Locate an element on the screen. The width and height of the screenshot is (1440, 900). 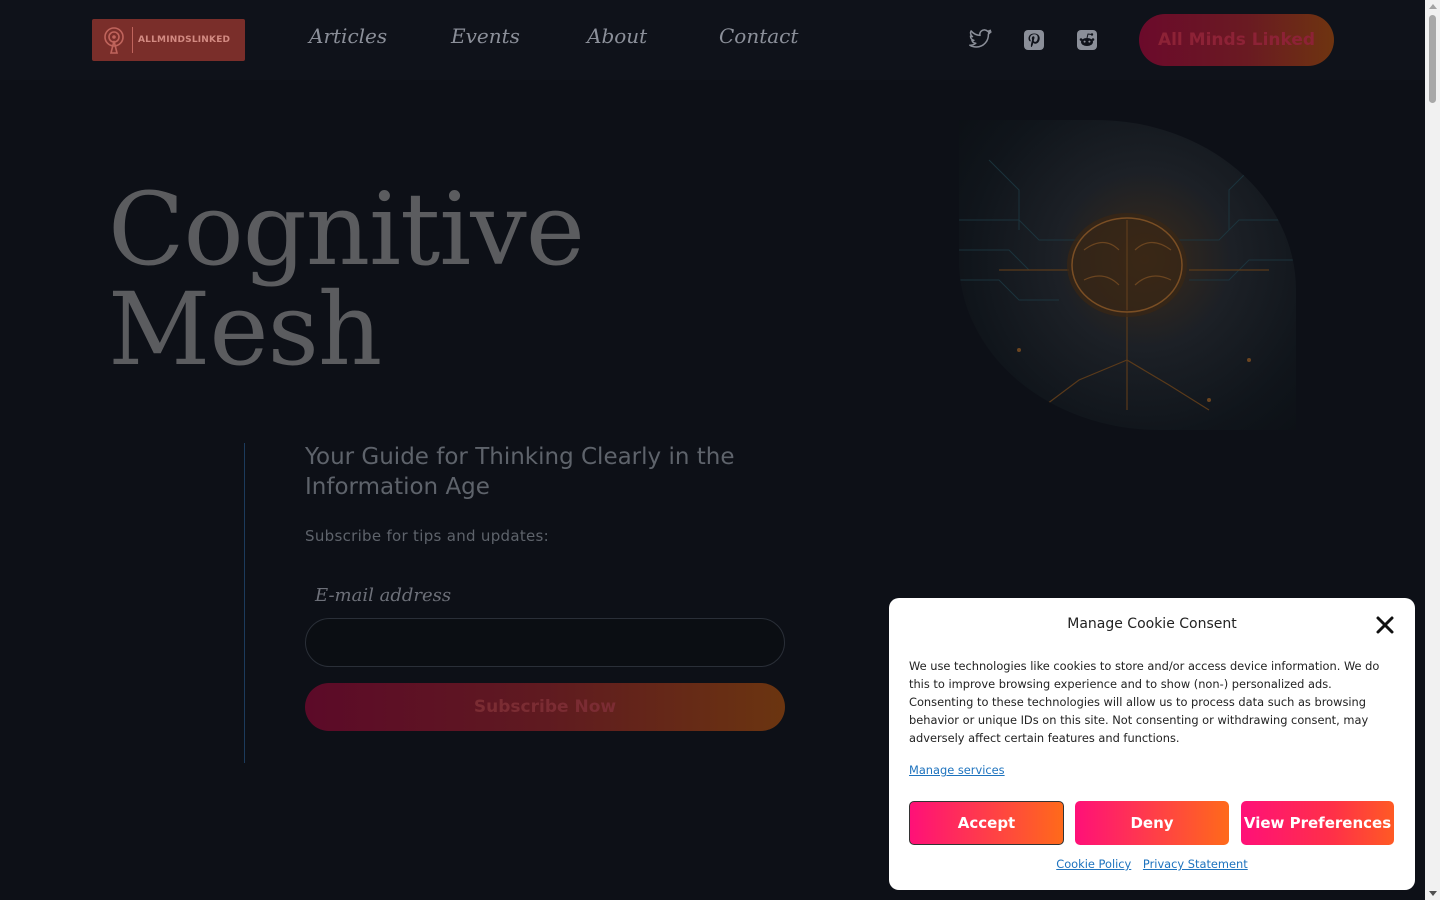
nav-contact: Contact is located at coordinates (758, 36).